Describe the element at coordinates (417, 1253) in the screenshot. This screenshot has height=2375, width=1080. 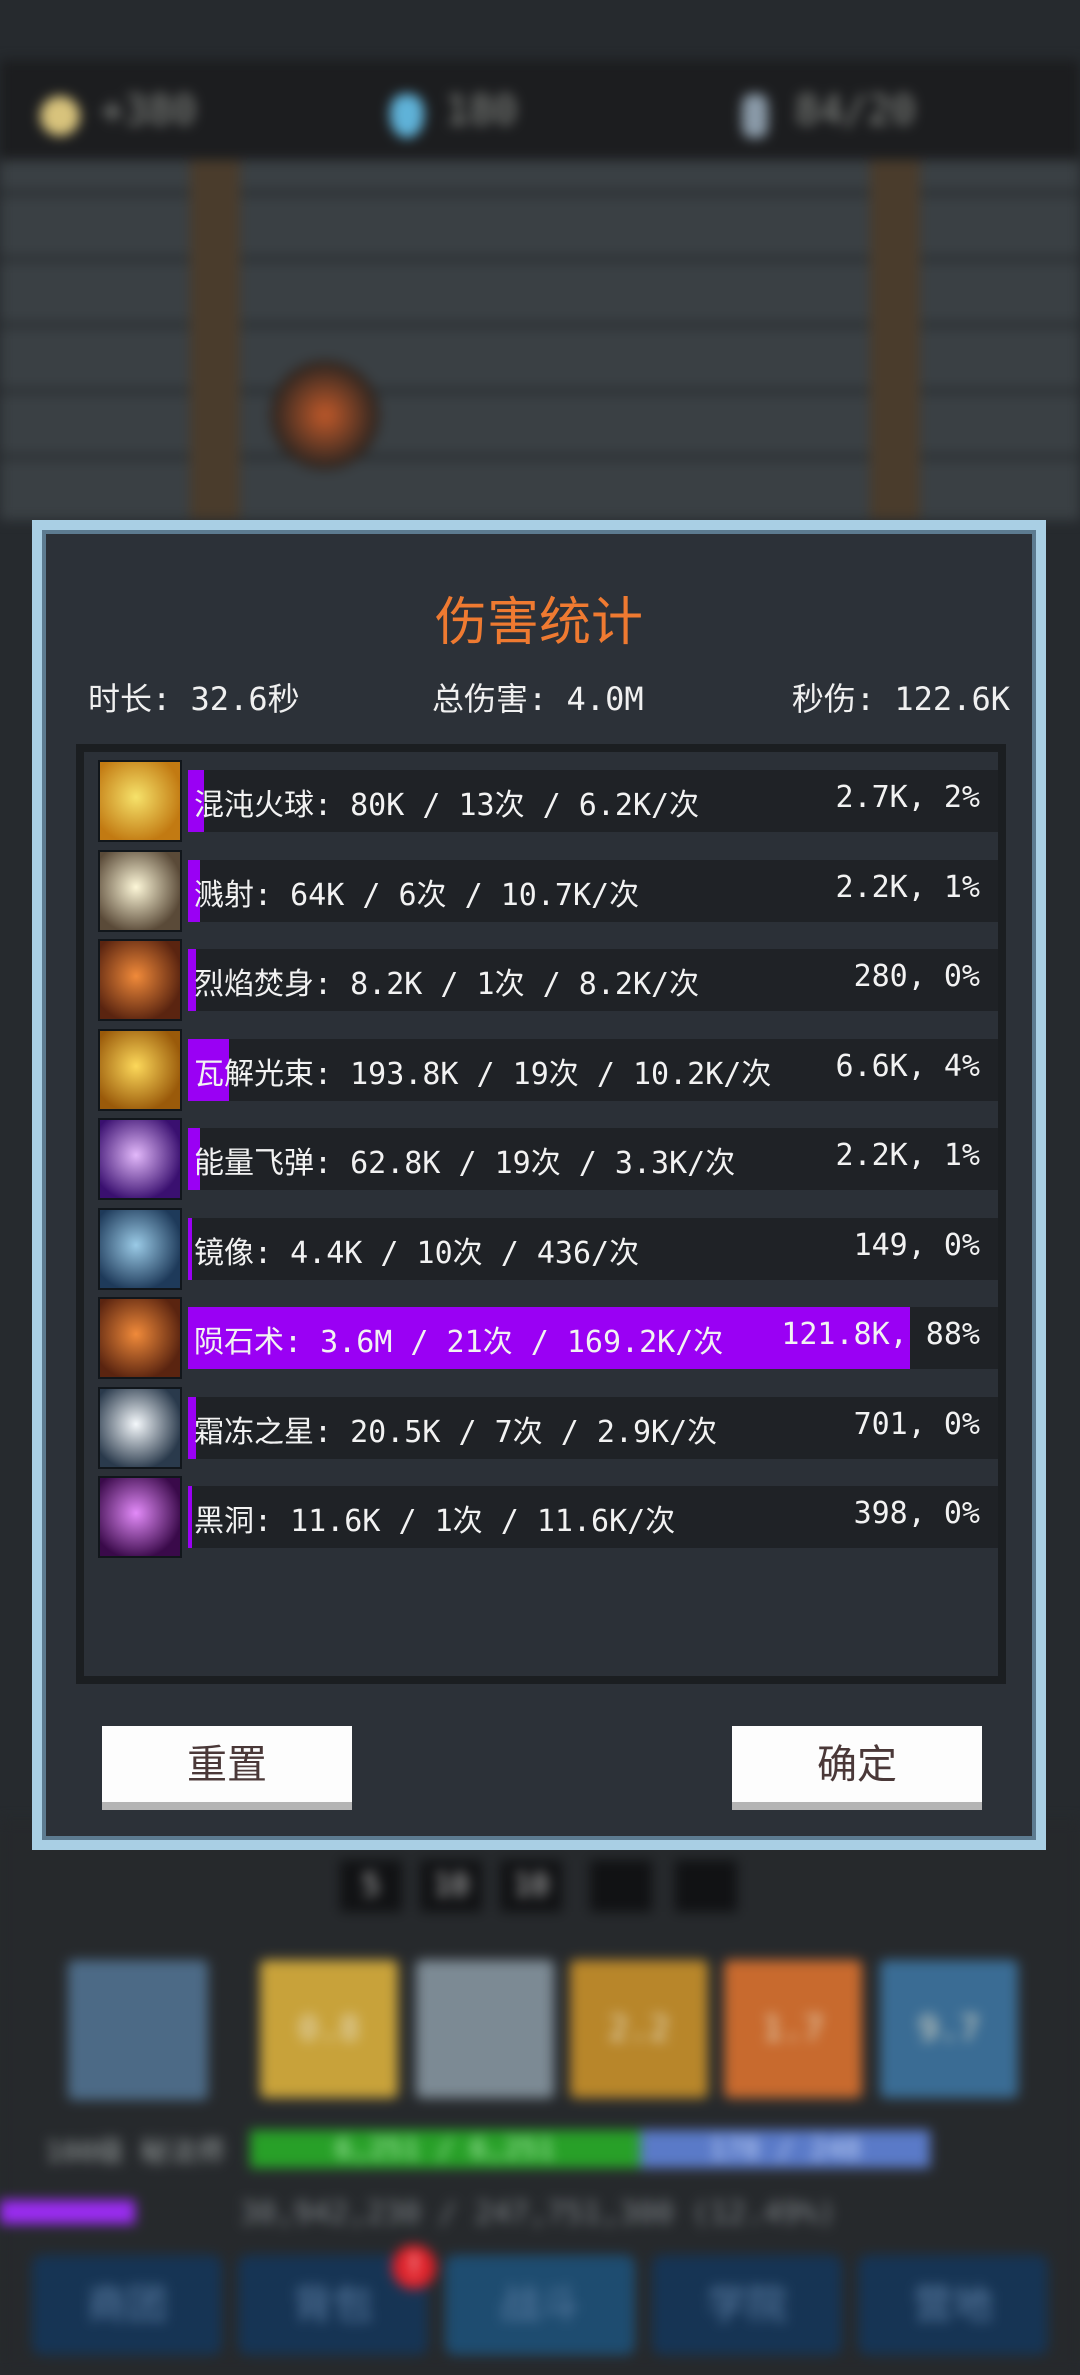
I see `skill-name-stats: 镜像: 4.4K / 10次 / 436/次` at that location.